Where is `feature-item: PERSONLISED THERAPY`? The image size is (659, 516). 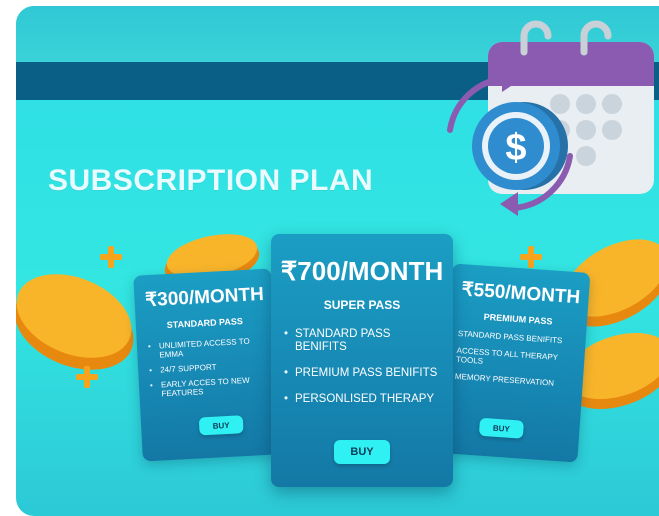 feature-item: PERSONLISED THERAPY is located at coordinates (364, 399).